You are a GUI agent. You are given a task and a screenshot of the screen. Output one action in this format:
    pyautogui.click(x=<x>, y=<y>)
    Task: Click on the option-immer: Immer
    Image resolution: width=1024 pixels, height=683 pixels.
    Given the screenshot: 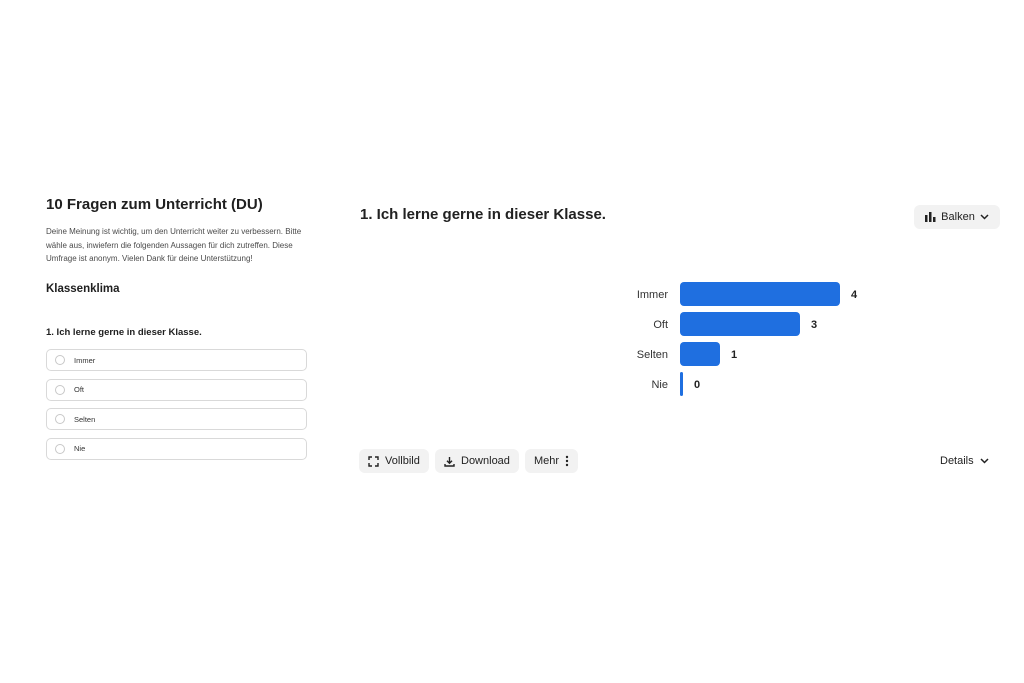 What is the action you would take?
    pyautogui.click(x=176, y=360)
    